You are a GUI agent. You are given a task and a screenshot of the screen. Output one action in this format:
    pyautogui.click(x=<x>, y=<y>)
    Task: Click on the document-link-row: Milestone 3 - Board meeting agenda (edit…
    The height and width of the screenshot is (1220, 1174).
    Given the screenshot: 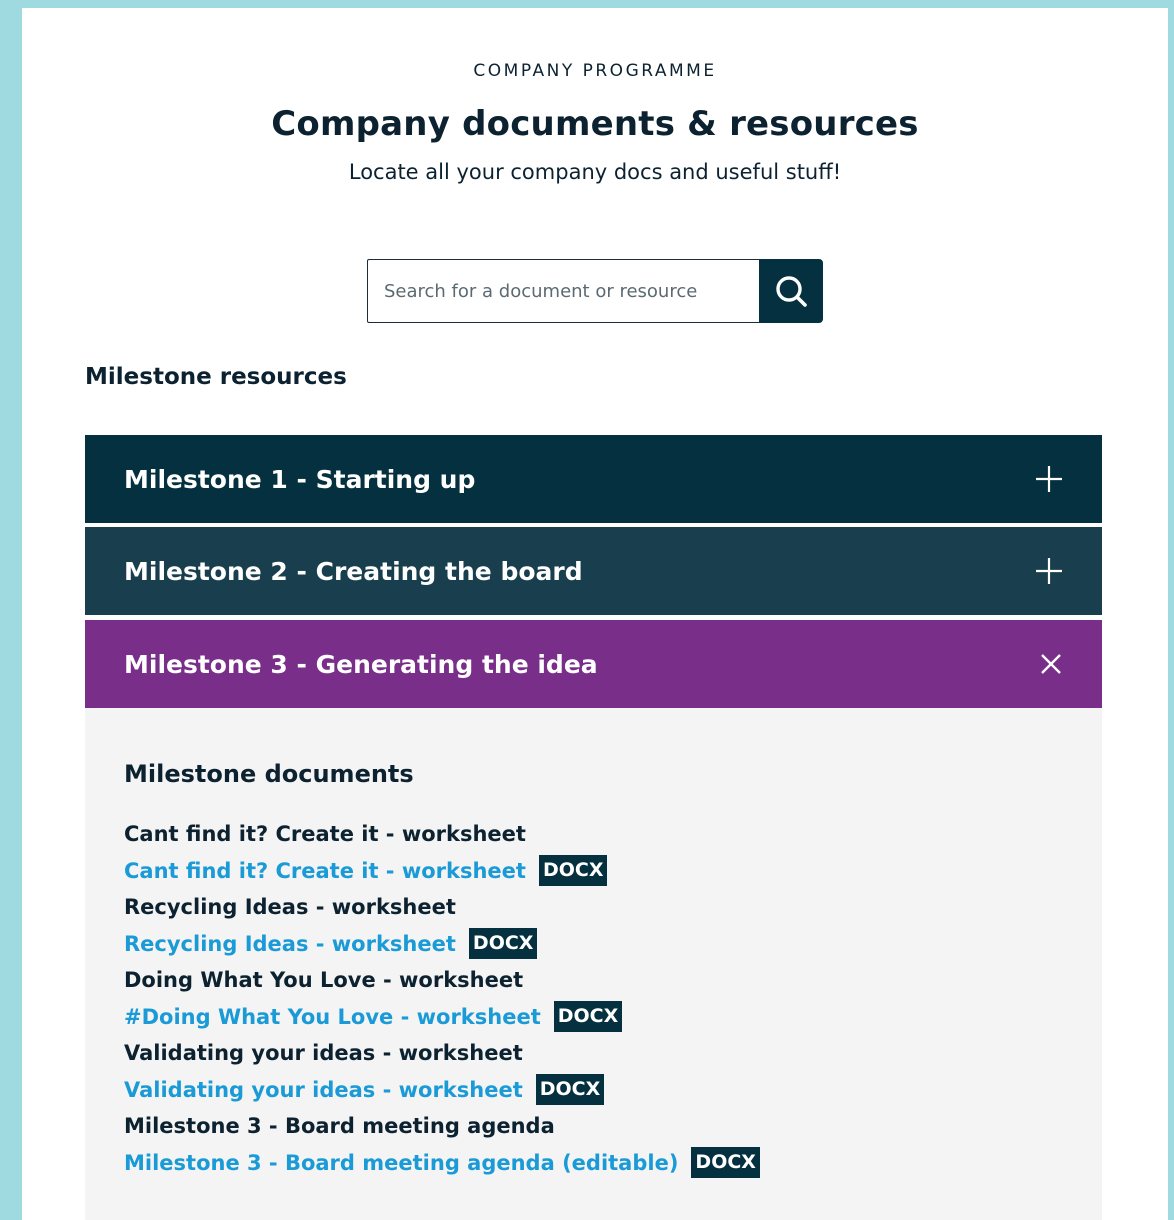 What is the action you would take?
    pyautogui.click(x=593, y=1163)
    